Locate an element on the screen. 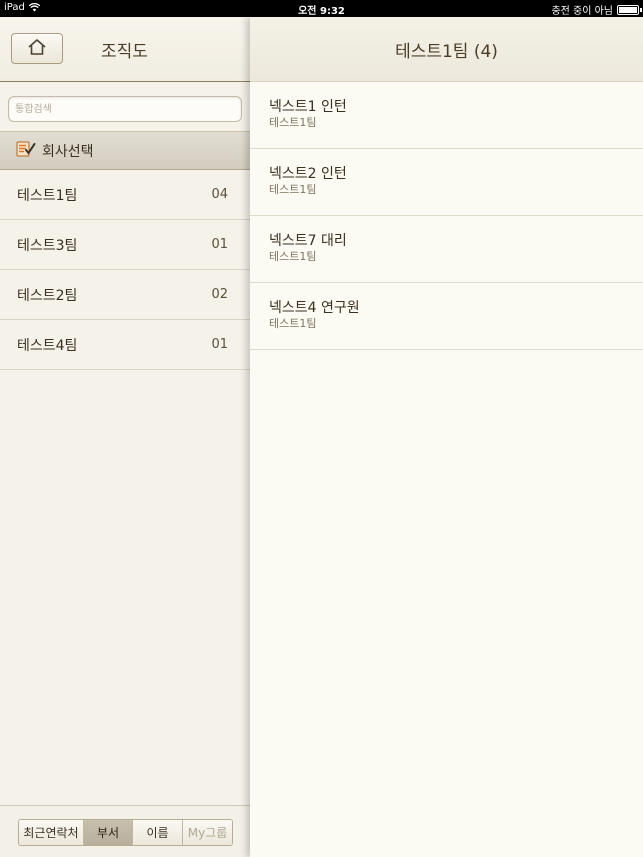  member-name: 넥스트1 인턴 is located at coordinates (308, 107).